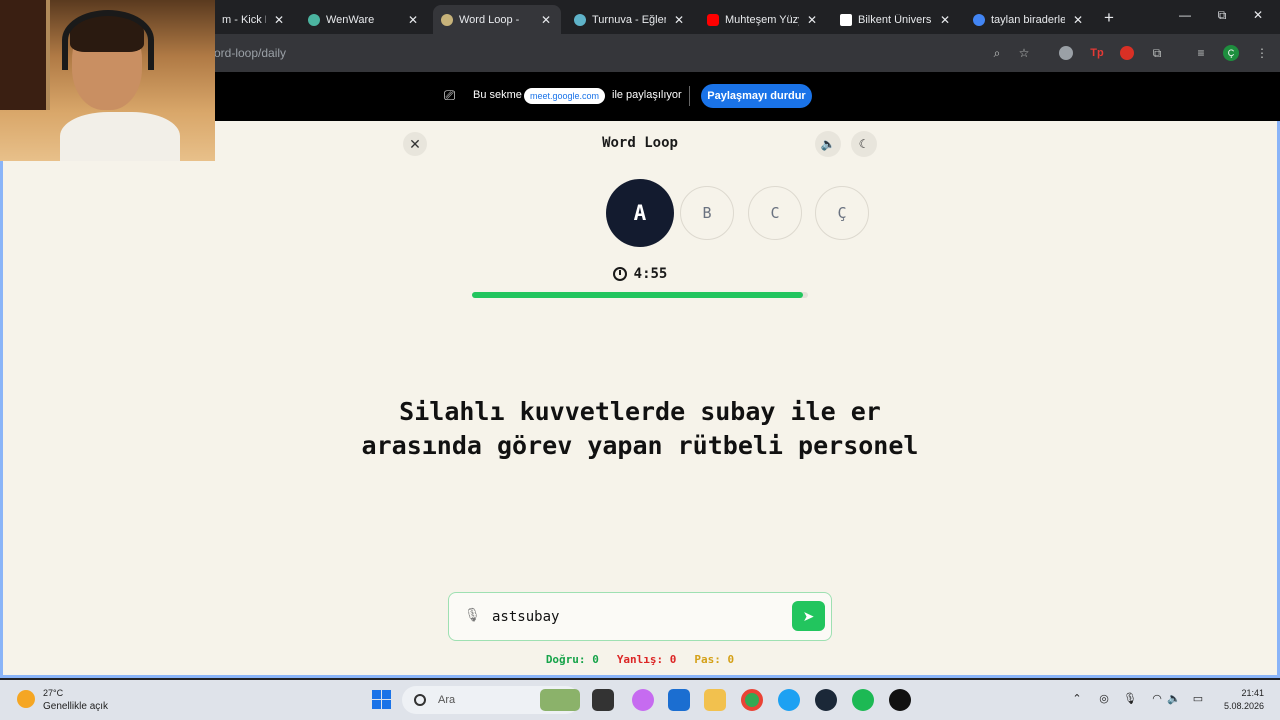 The width and height of the screenshot is (1280, 720). Describe the element at coordinates (1109, 18) in the screenshot. I see `new-tab-button: +` at that location.